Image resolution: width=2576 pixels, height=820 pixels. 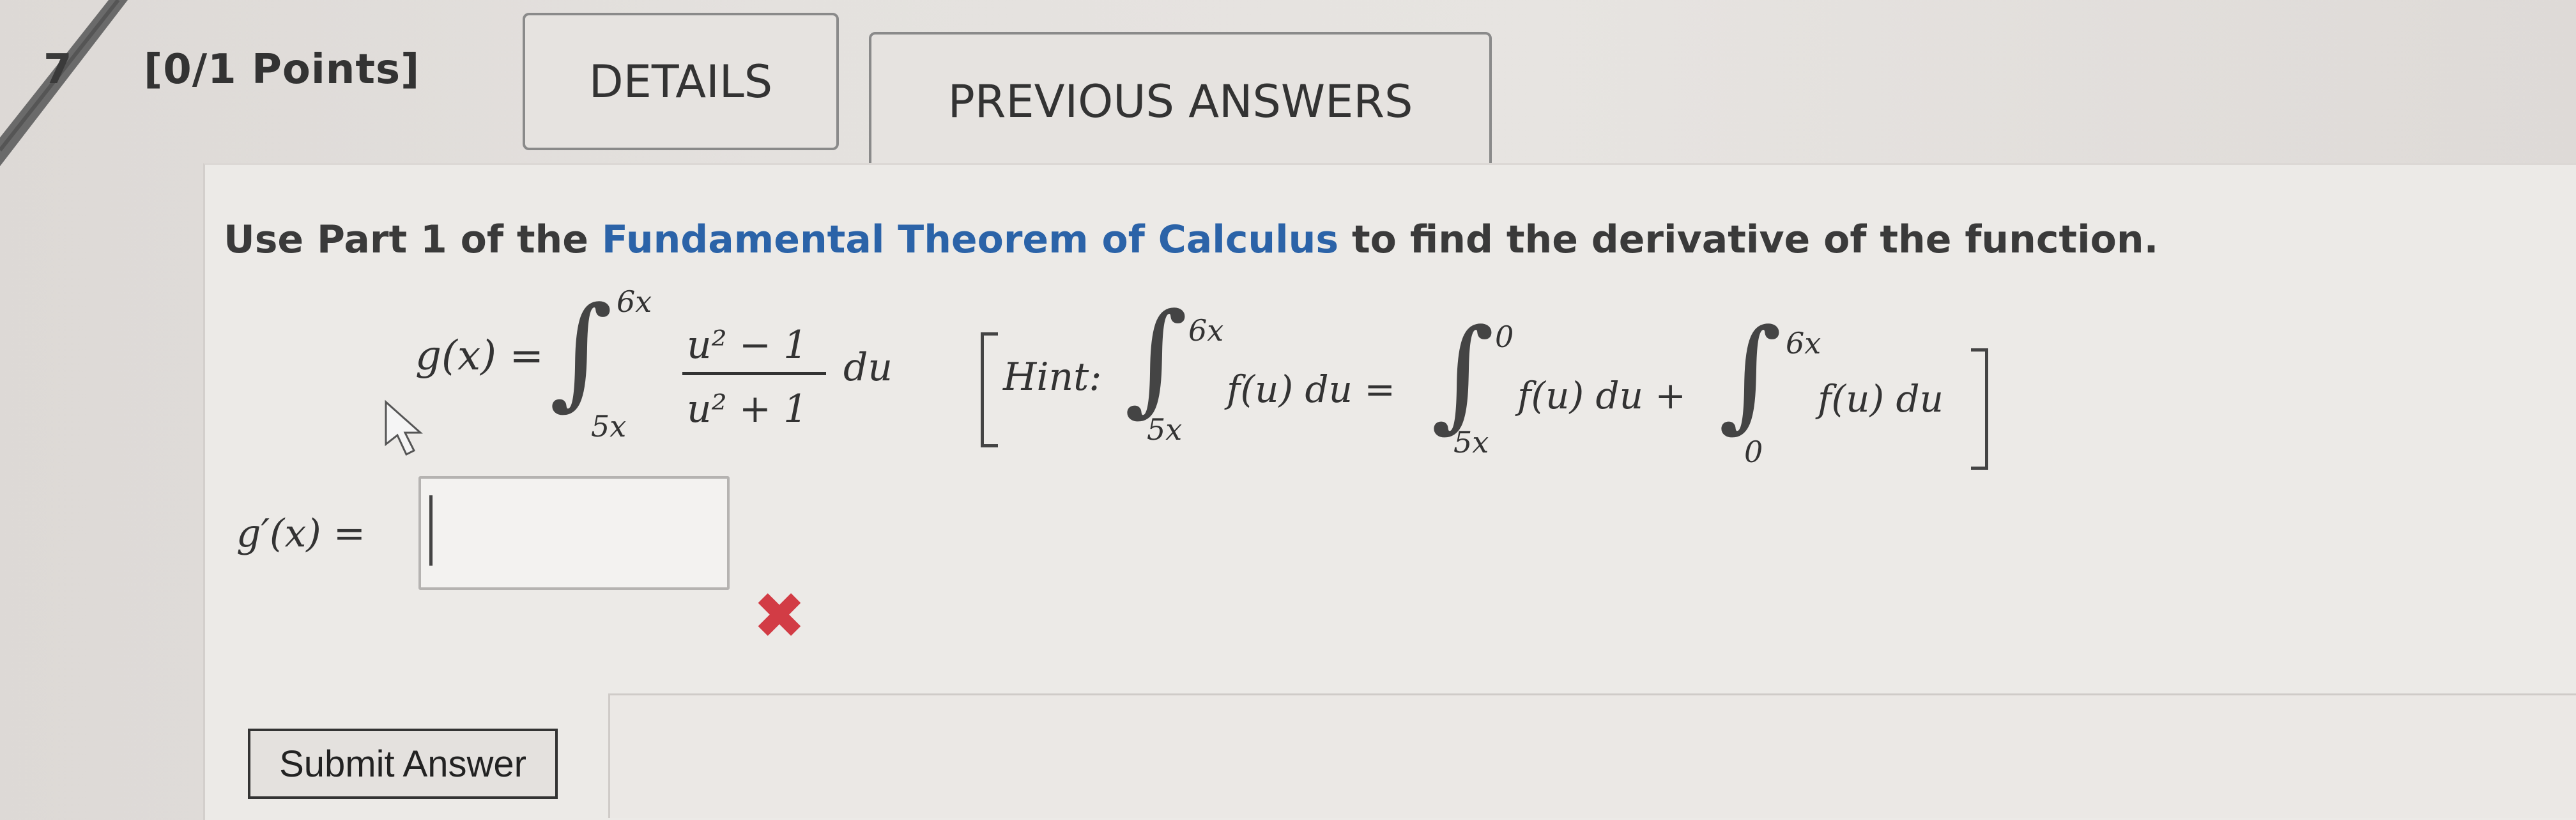 I want to click on function-lhs: g(x) =, so click(x=479, y=356).